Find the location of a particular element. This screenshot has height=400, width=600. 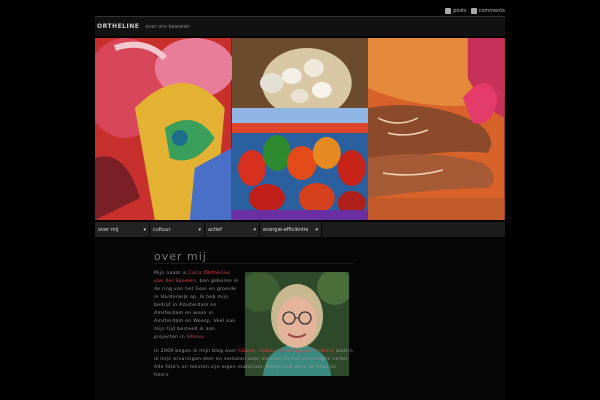

henna-hands-photo is located at coordinates (437, 129).